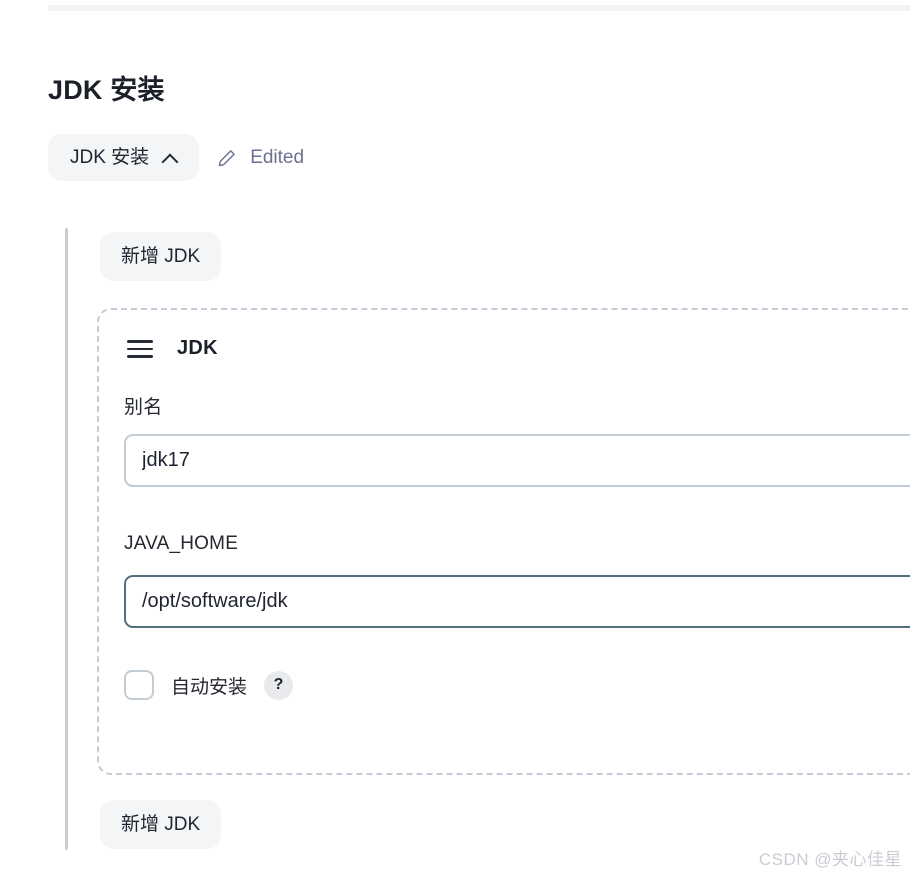 This screenshot has height=878, width=910. I want to click on collapse-toggle-button: JDK 安装, so click(124, 157).